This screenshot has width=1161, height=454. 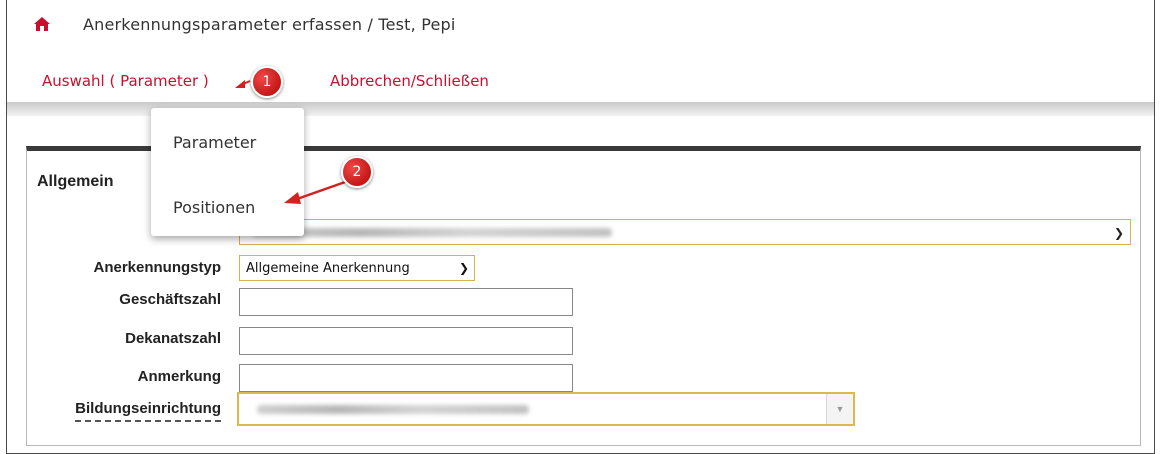 What do you see at coordinates (214, 142) in the screenshot?
I see `dropdown-item-parameter: Parameter` at bounding box center [214, 142].